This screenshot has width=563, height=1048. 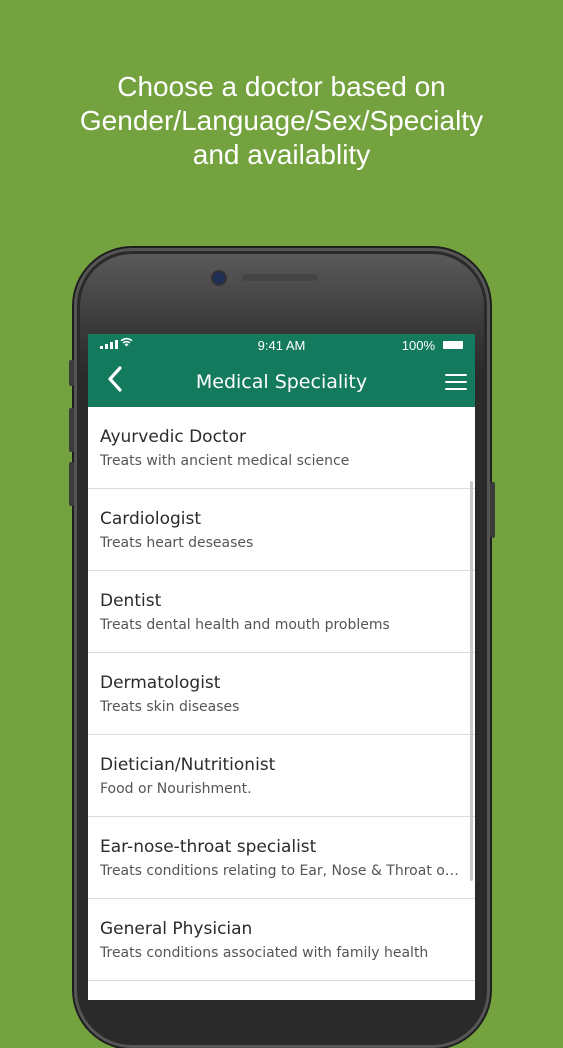 What do you see at coordinates (208, 847) in the screenshot?
I see `list-item-title: Ear-nose-throat specialist` at bounding box center [208, 847].